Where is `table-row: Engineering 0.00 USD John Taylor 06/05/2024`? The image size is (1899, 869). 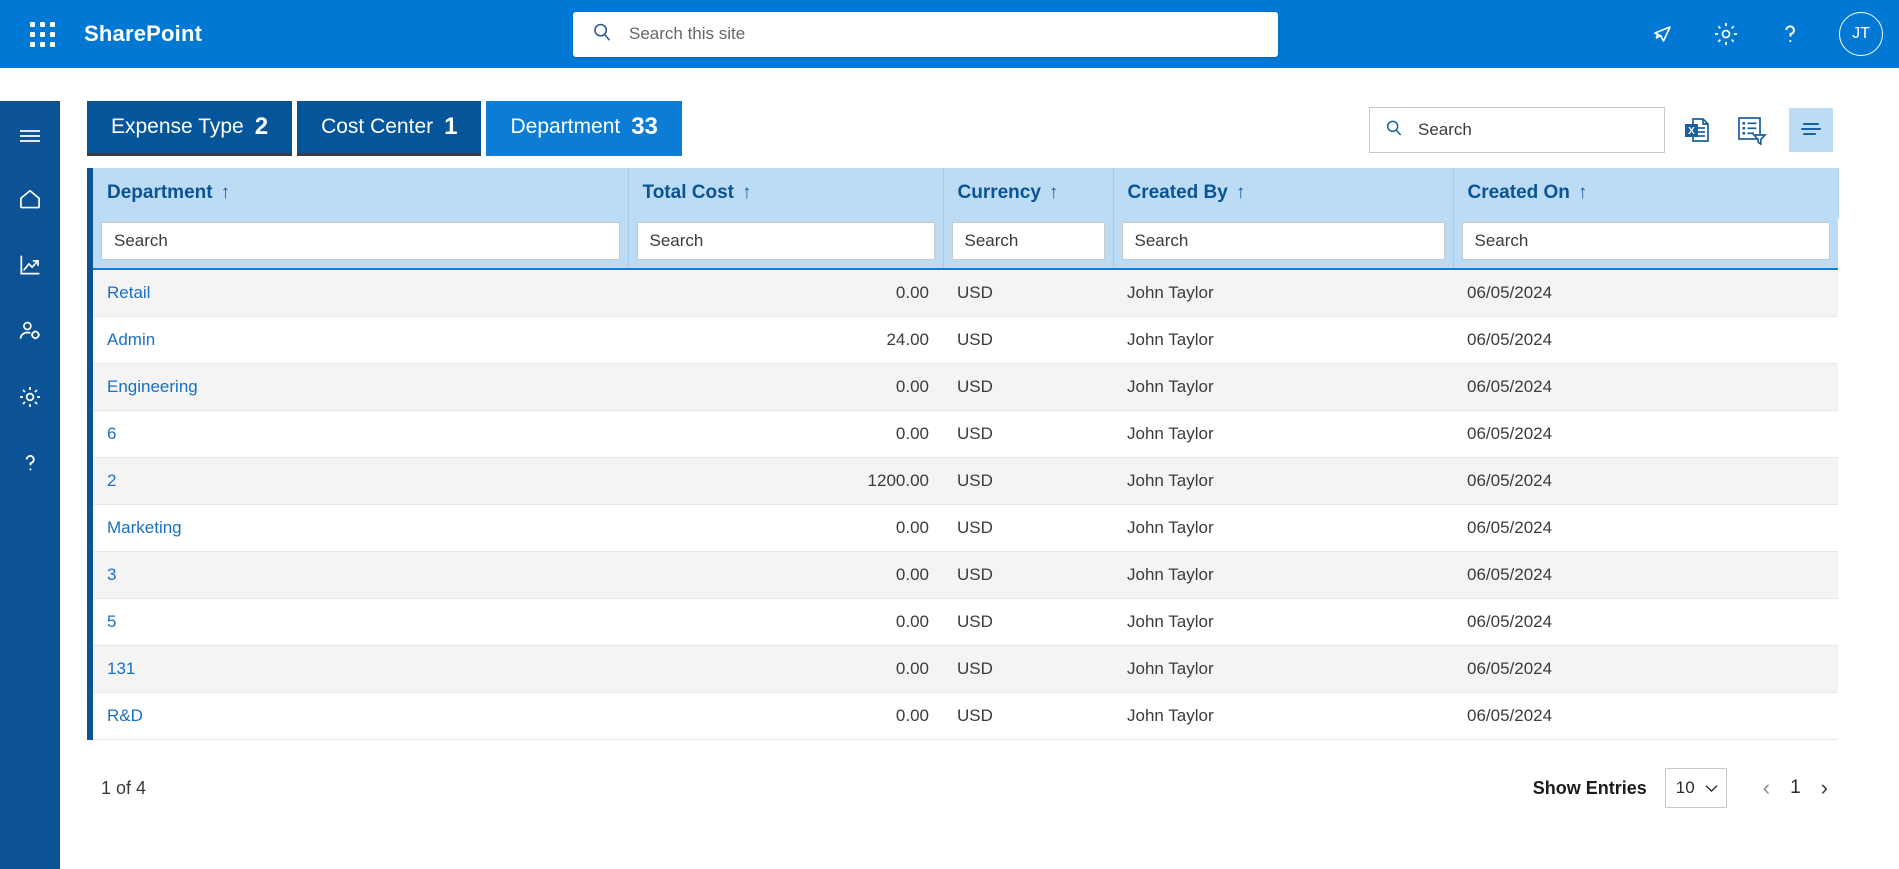 table-row: Engineering 0.00 USD John Taylor 06/05/2024 is located at coordinates (965, 387).